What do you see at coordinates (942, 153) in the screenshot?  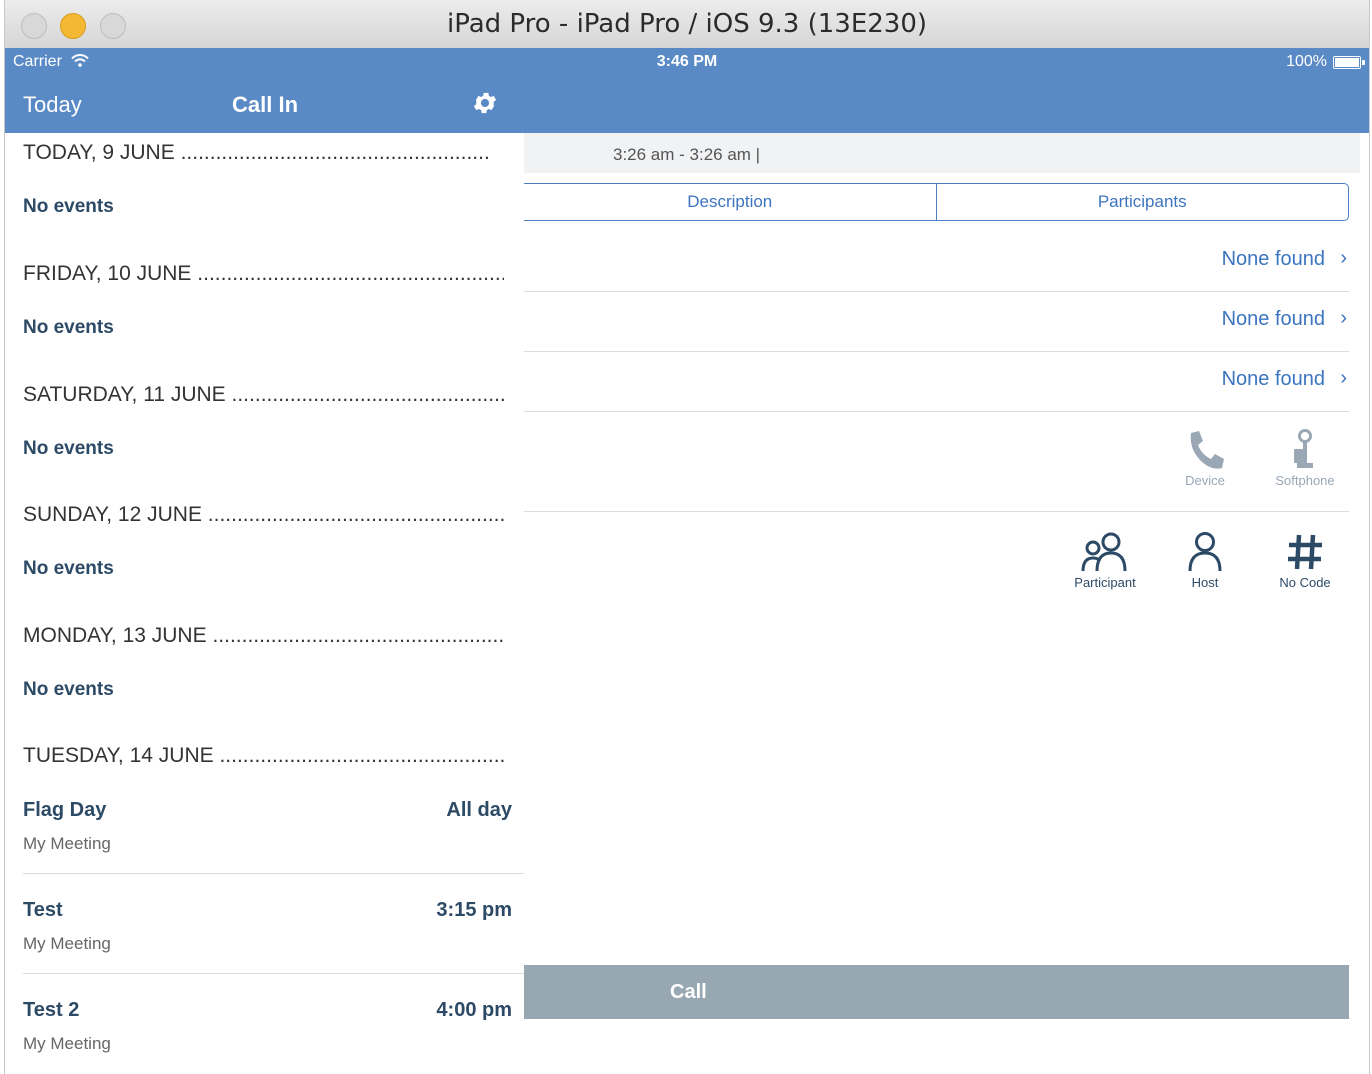 I see `time-range-bar: 3:26 am - 3:26 am |` at bounding box center [942, 153].